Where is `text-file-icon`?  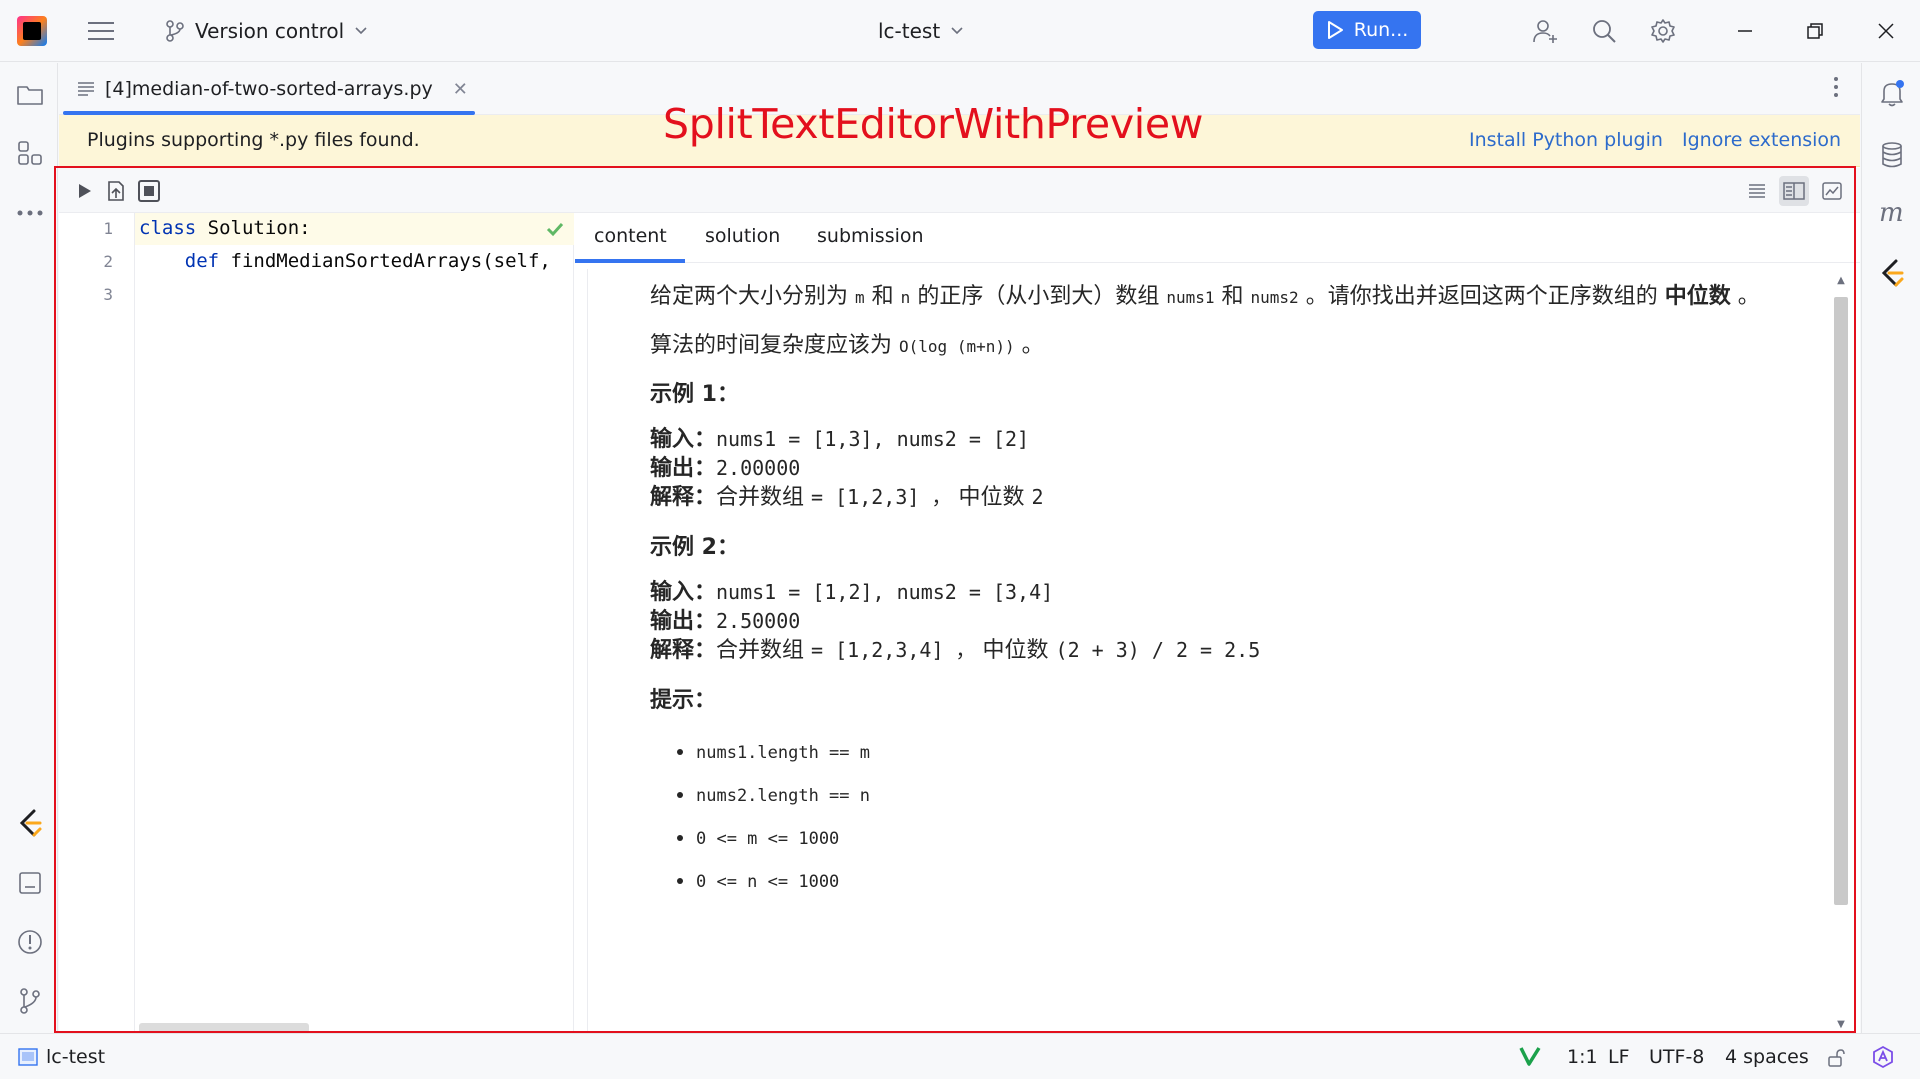 text-file-icon is located at coordinates (86, 89).